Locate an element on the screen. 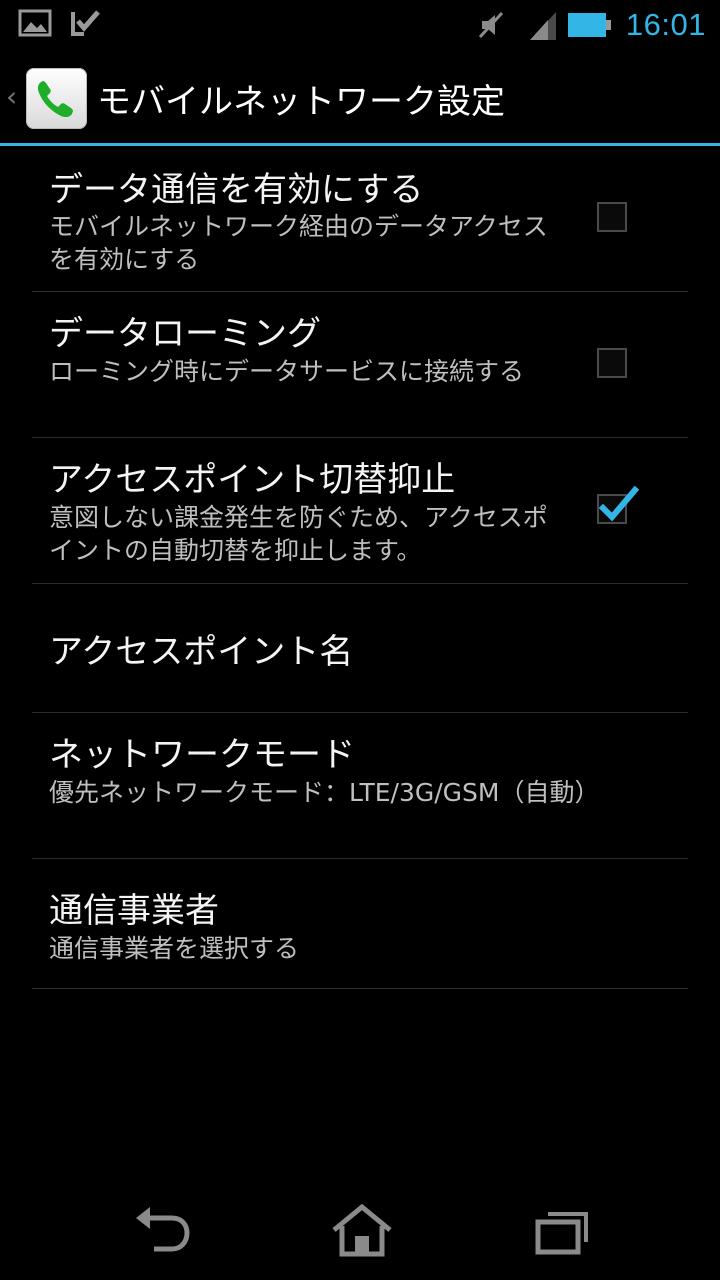  checkbox-ap-switch-lock is located at coordinates (618, 504).